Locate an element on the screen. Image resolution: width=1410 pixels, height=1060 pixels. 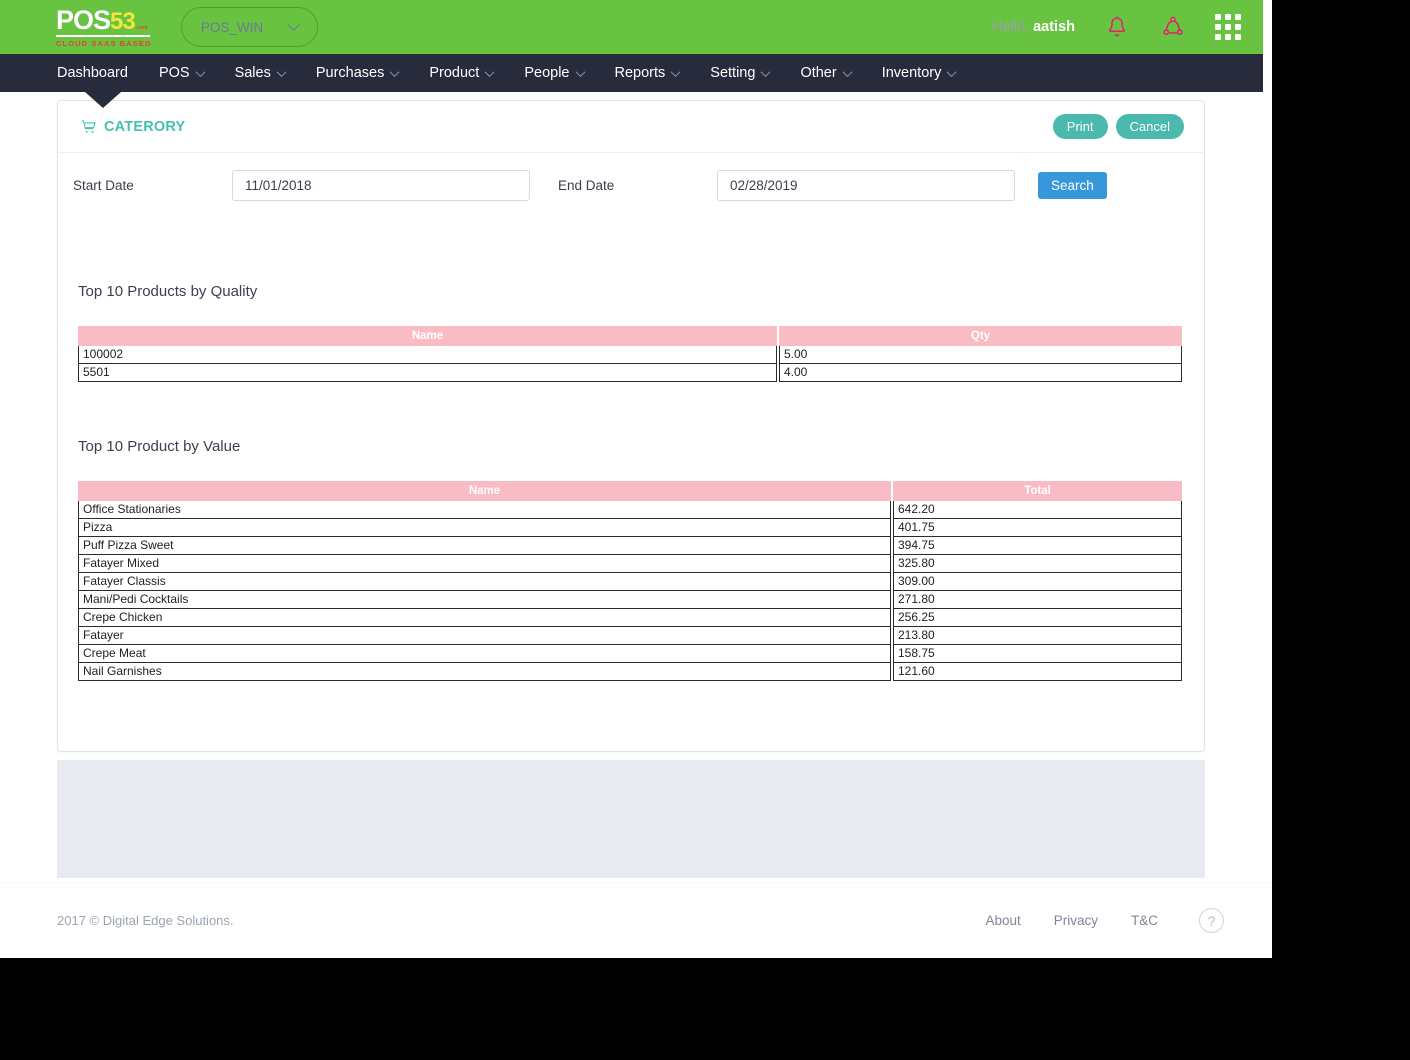
cell-name: 5501 is located at coordinates (427, 372).